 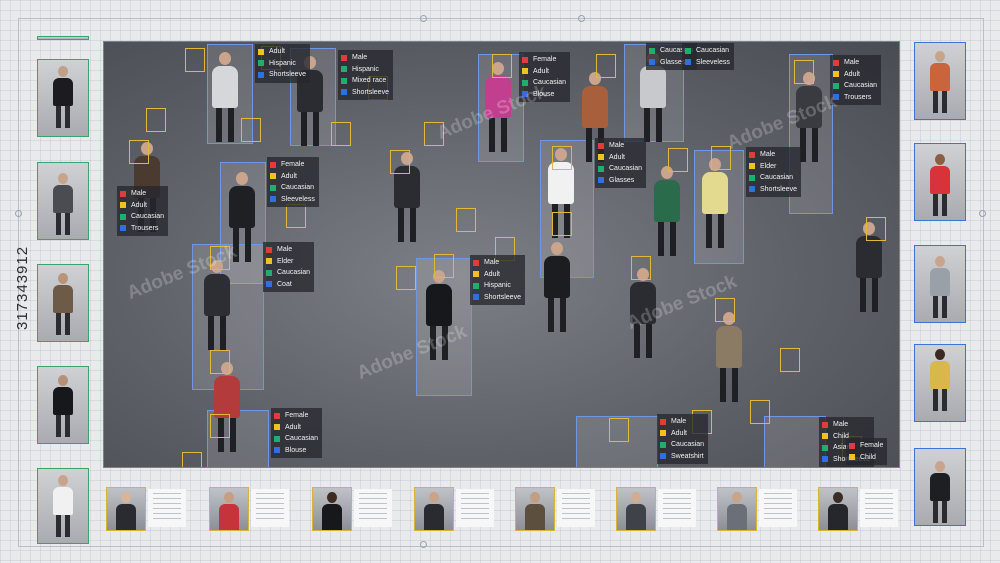 I want to click on attribute-tag-panel: Male Adult Hispanic Shortsleeve, so click(x=497, y=280).